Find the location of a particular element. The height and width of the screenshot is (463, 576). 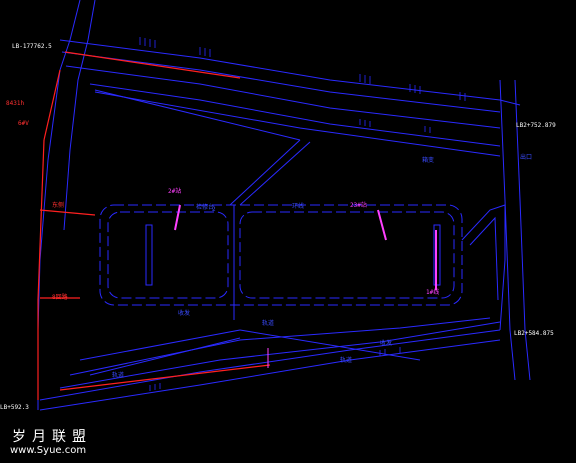

label-bottom-road-2: 轨道 is located at coordinates (346, 360).